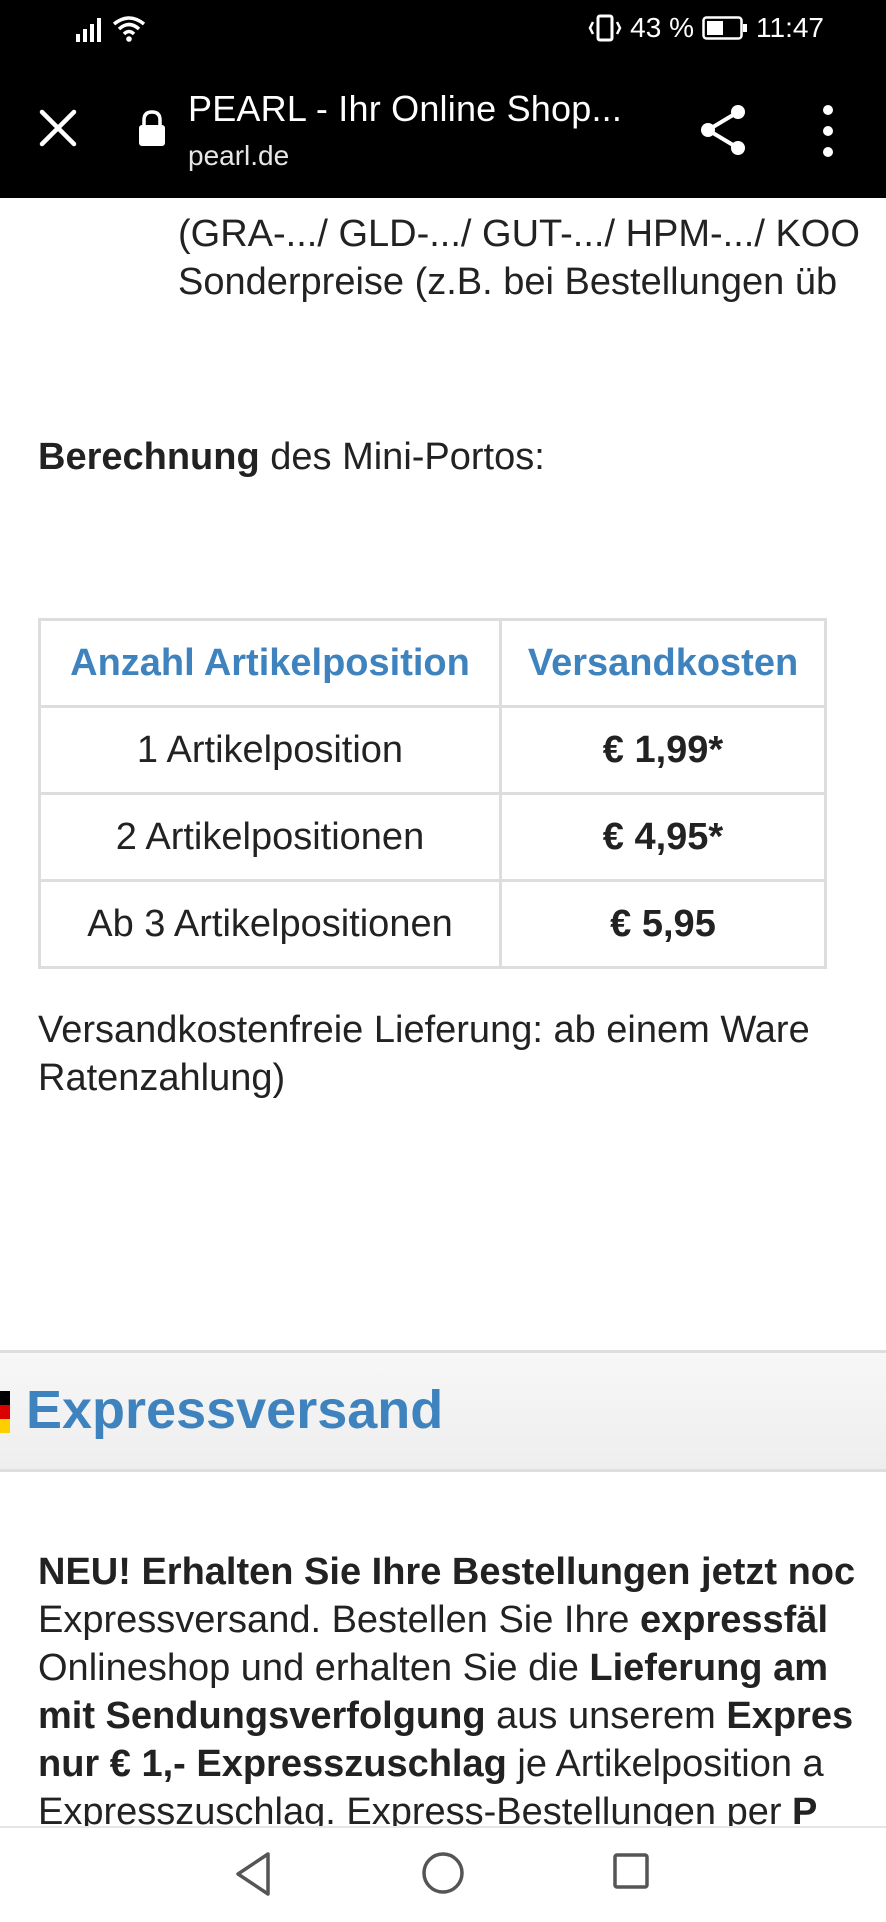  I want to click on browser-toolbar: PEARL - Ihr Online Shop... pearl.de, so click(443, 129).